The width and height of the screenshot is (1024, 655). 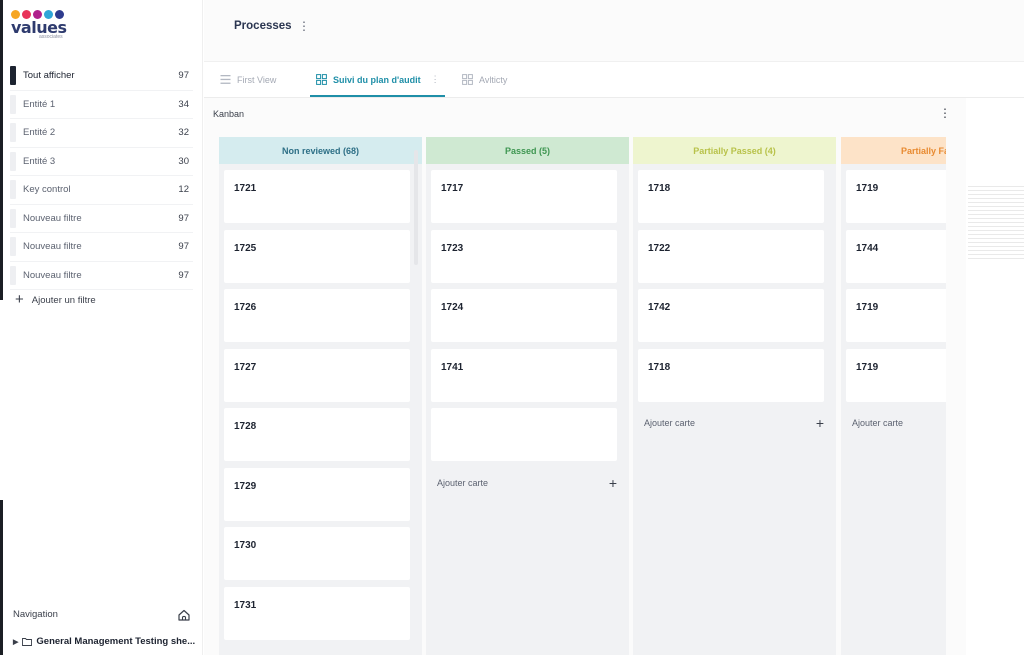 I want to click on tab-avlticty: Avlticty, so click(x=484, y=79).